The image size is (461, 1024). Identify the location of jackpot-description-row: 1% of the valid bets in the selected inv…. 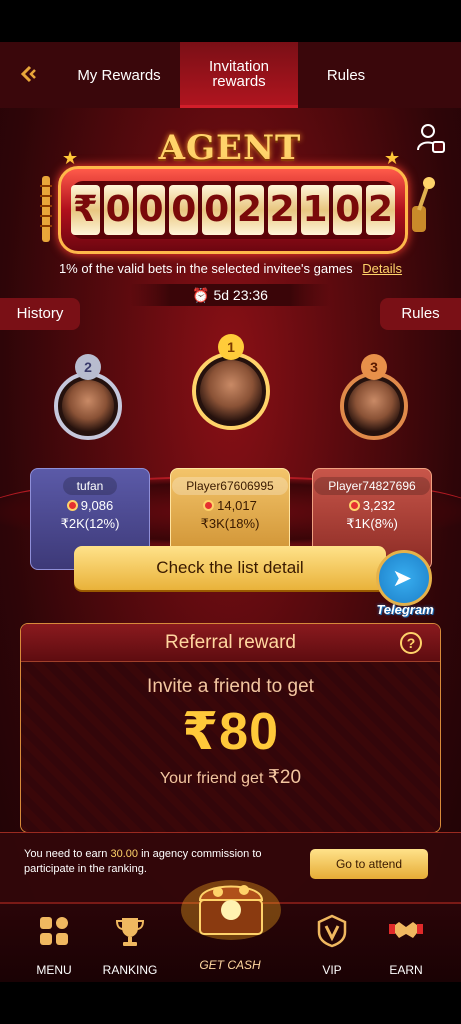
(230, 268).